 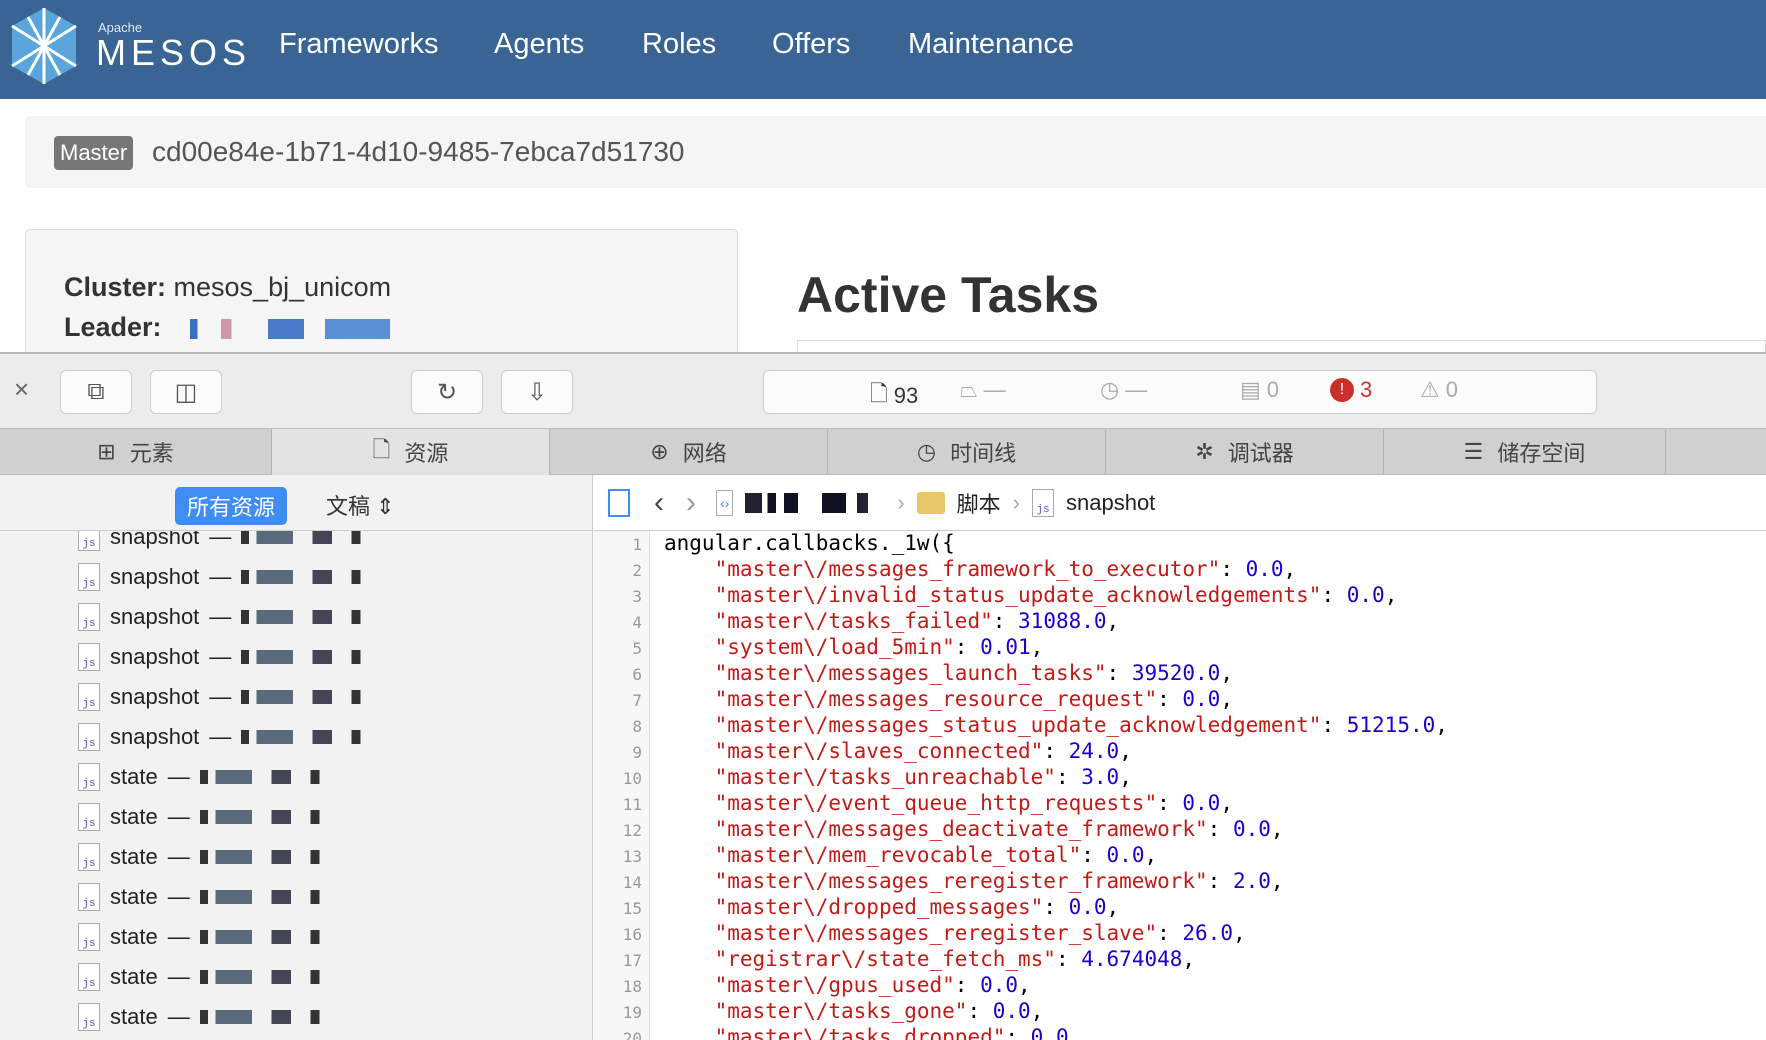 What do you see at coordinates (231, 506) in the screenshot?
I see `filter-all-resources: 所有资源` at bounding box center [231, 506].